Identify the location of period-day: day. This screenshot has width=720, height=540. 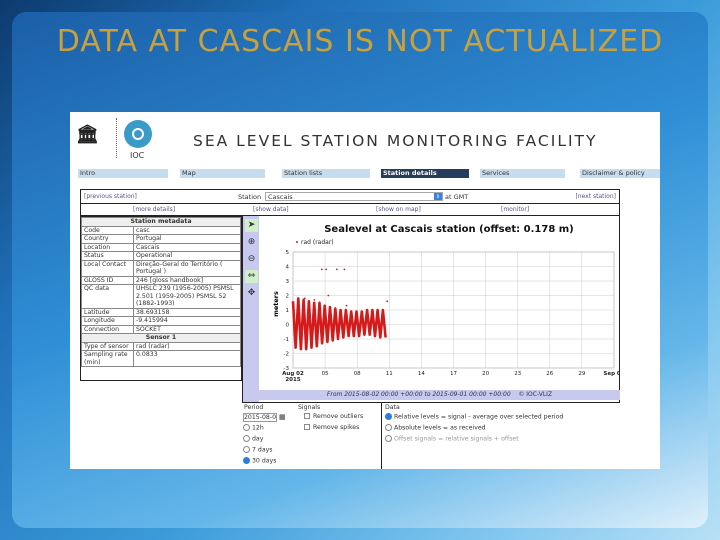
(253, 439).